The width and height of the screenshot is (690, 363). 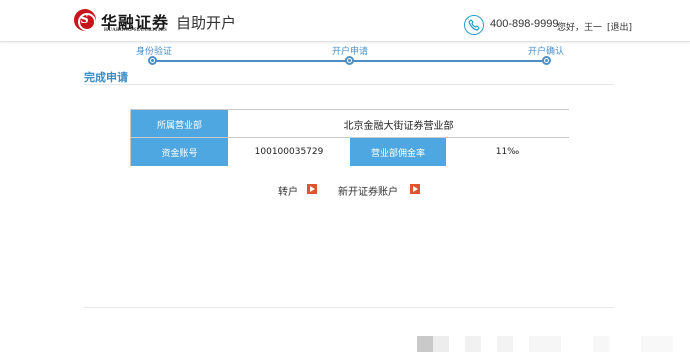 I want to click on step-identity-dot, so click(x=152, y=60).